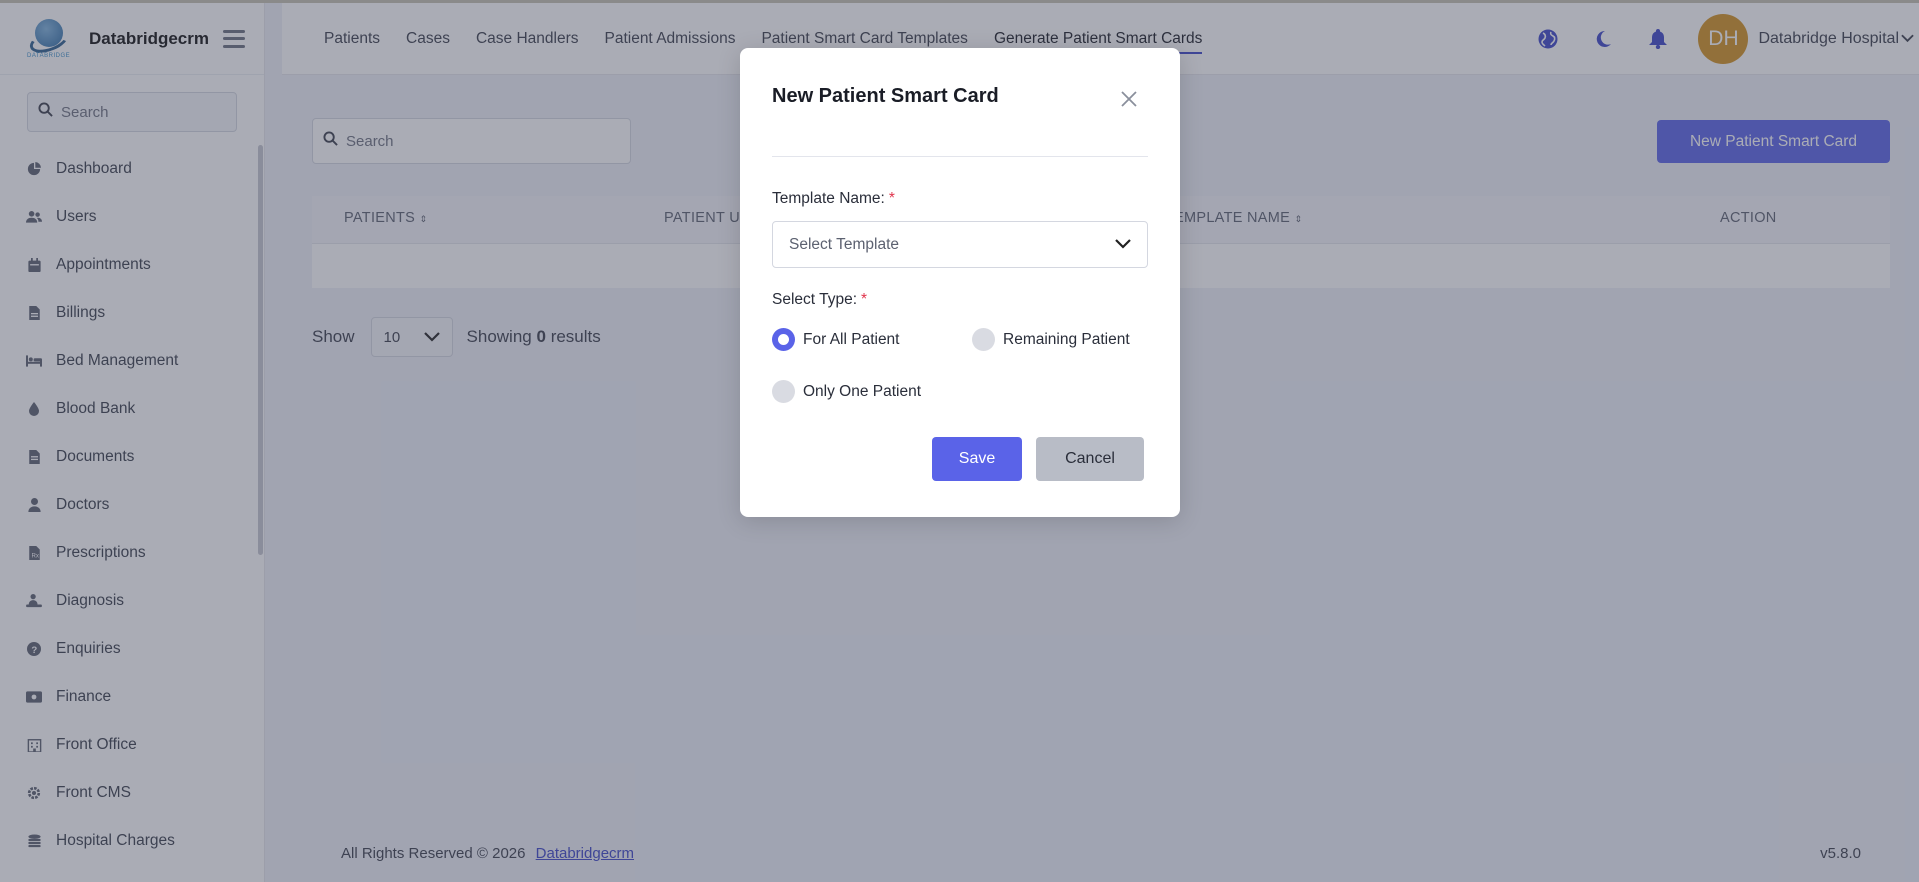 The width and height of the screenshot is (1919, 882). Describe the element at coordinates (977, 459) in the screenshot. I see `save-button: Save` at that location.